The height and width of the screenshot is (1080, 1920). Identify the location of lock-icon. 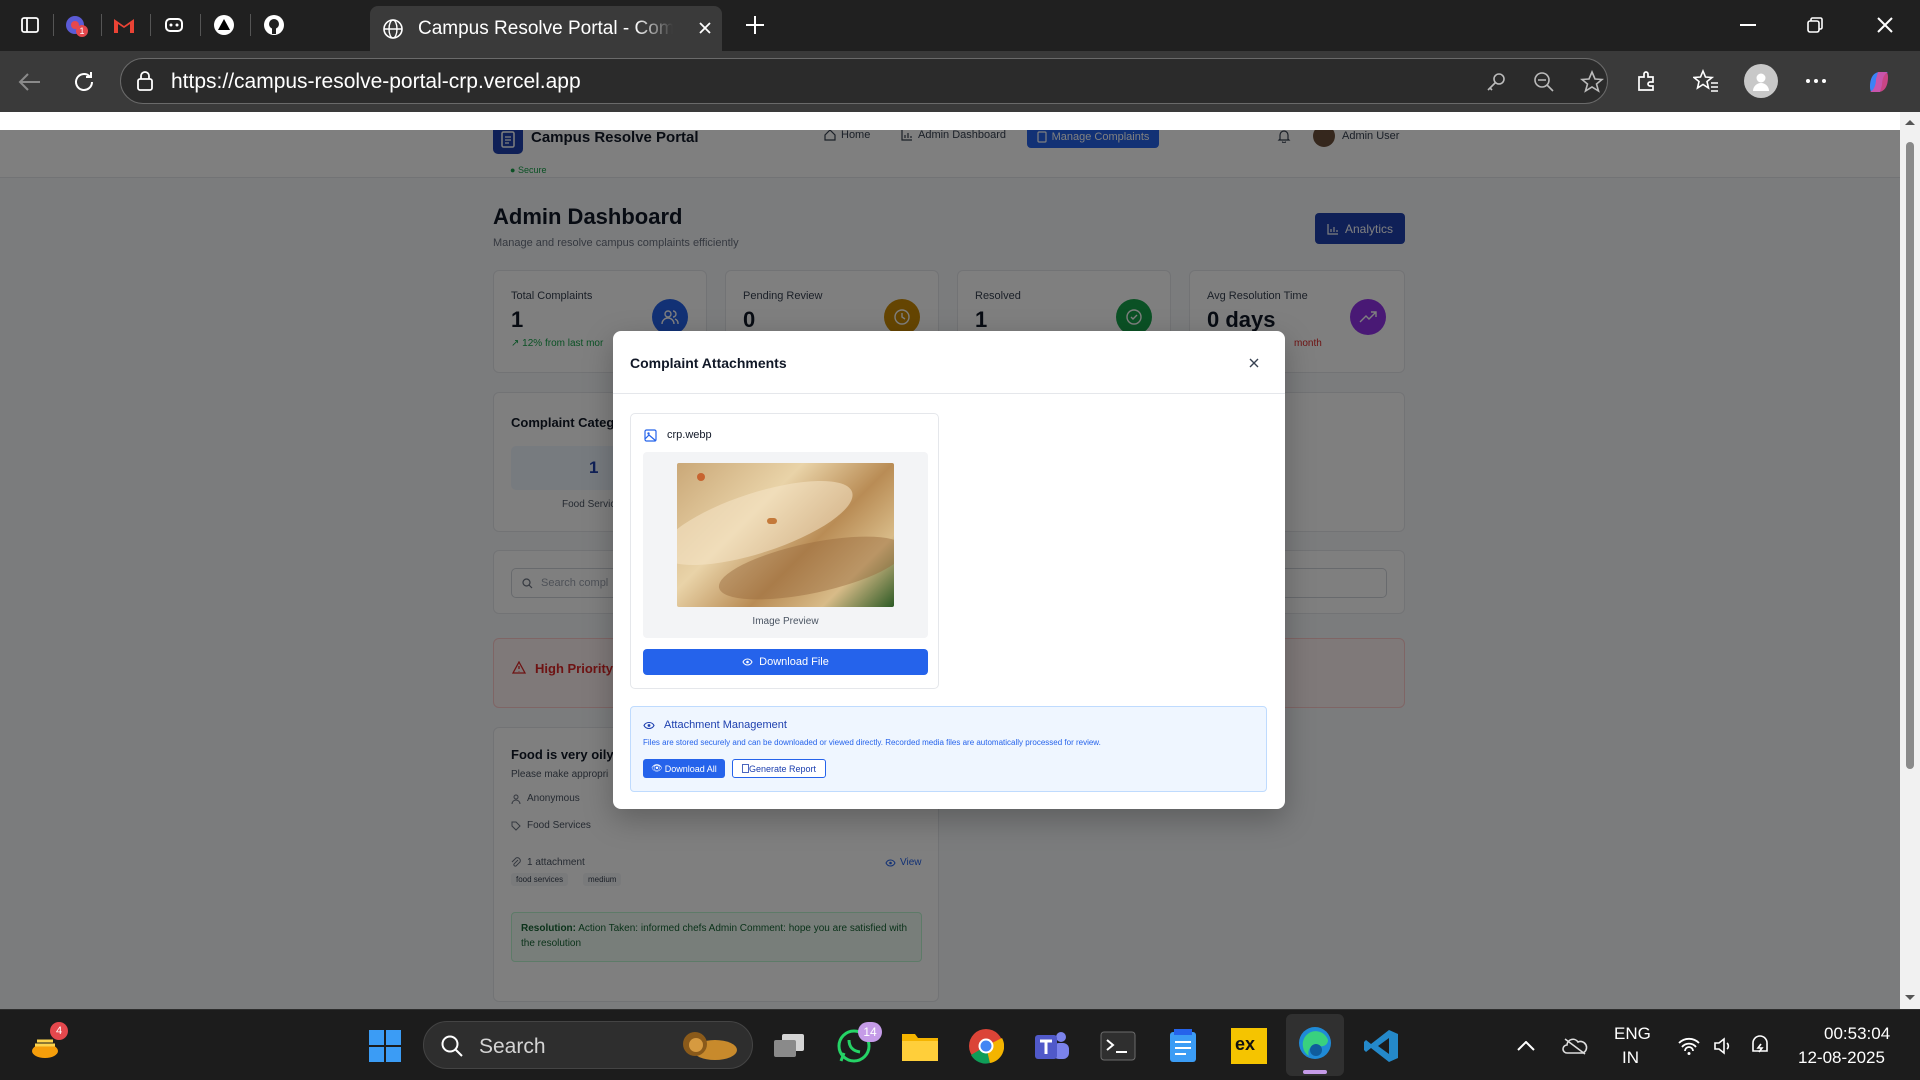
(145, 81).